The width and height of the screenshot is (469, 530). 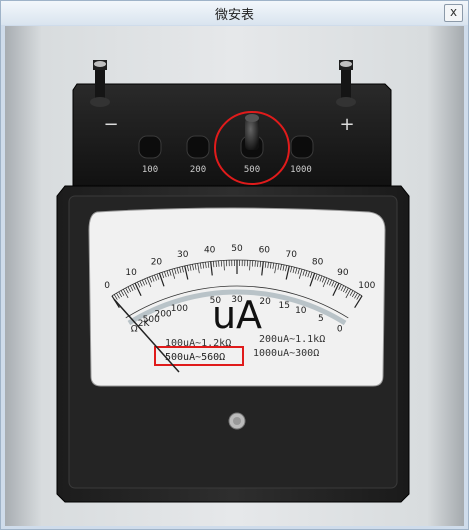 What do you see at coordinates (340, 329) in the screenshot?
I see `scale-label-lower: 0` at bounding box center [340, 329].